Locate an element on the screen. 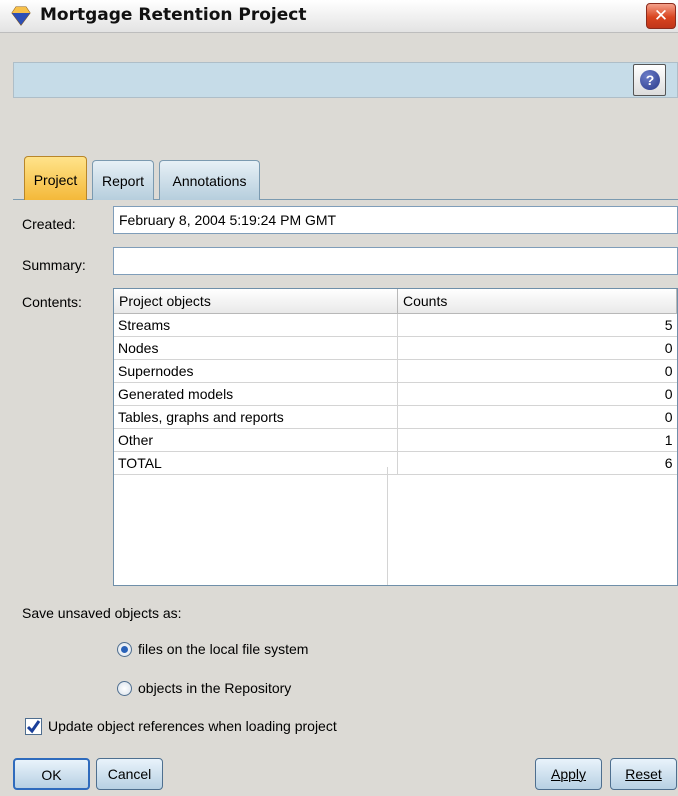  table-cell: Other is located at coordinates (256, 440).